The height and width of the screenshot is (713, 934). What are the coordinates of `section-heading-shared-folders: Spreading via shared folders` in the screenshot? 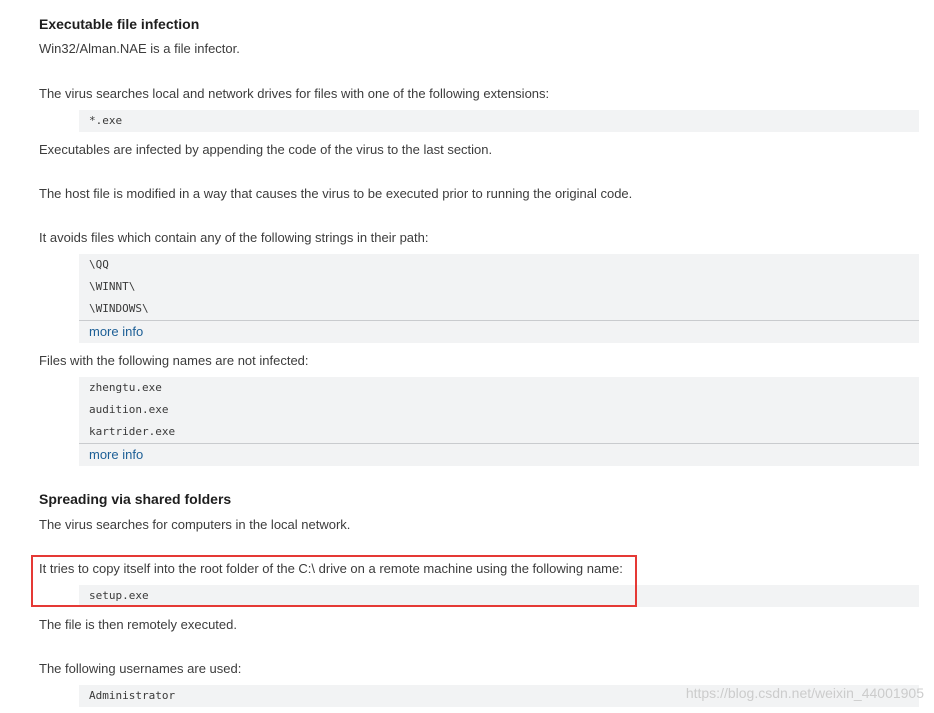 It's located at (135, 499).